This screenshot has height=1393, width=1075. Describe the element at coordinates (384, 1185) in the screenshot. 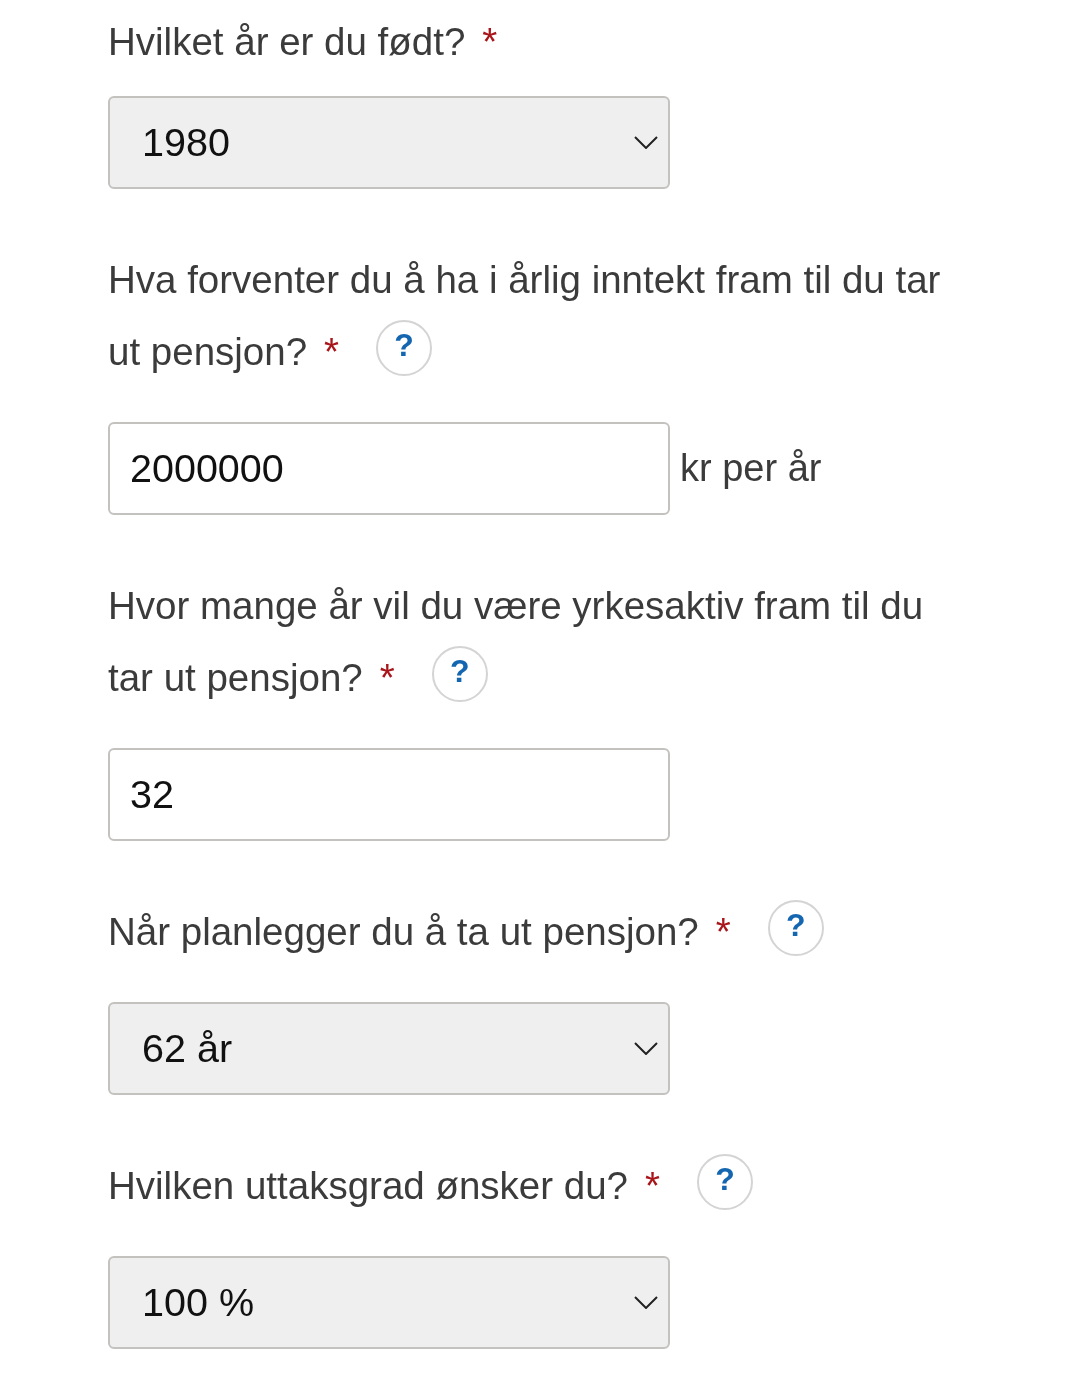

I see `question-label: Hvilken uttaksgrad ønsker du? *` at that location.